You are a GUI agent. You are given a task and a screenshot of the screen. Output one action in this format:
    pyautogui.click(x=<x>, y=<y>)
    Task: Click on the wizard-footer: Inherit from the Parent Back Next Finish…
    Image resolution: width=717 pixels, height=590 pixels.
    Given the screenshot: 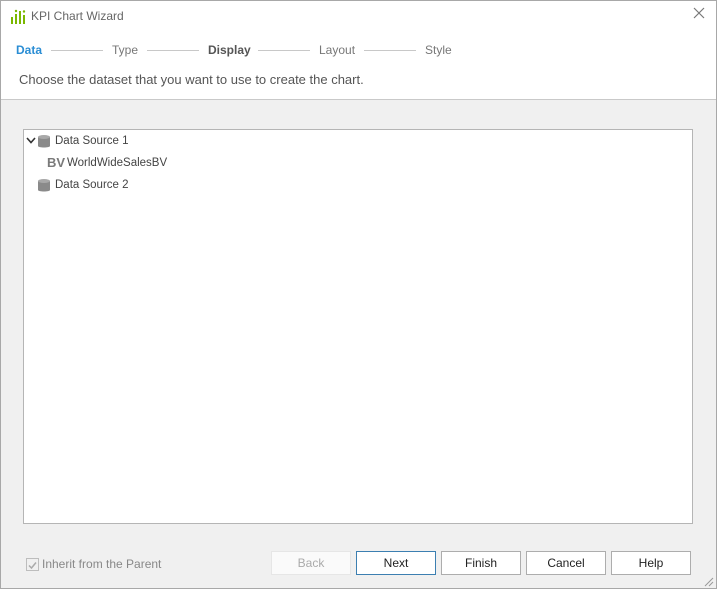 What is the action you would take?
    pyautogui.click(x=358, y=563)
    